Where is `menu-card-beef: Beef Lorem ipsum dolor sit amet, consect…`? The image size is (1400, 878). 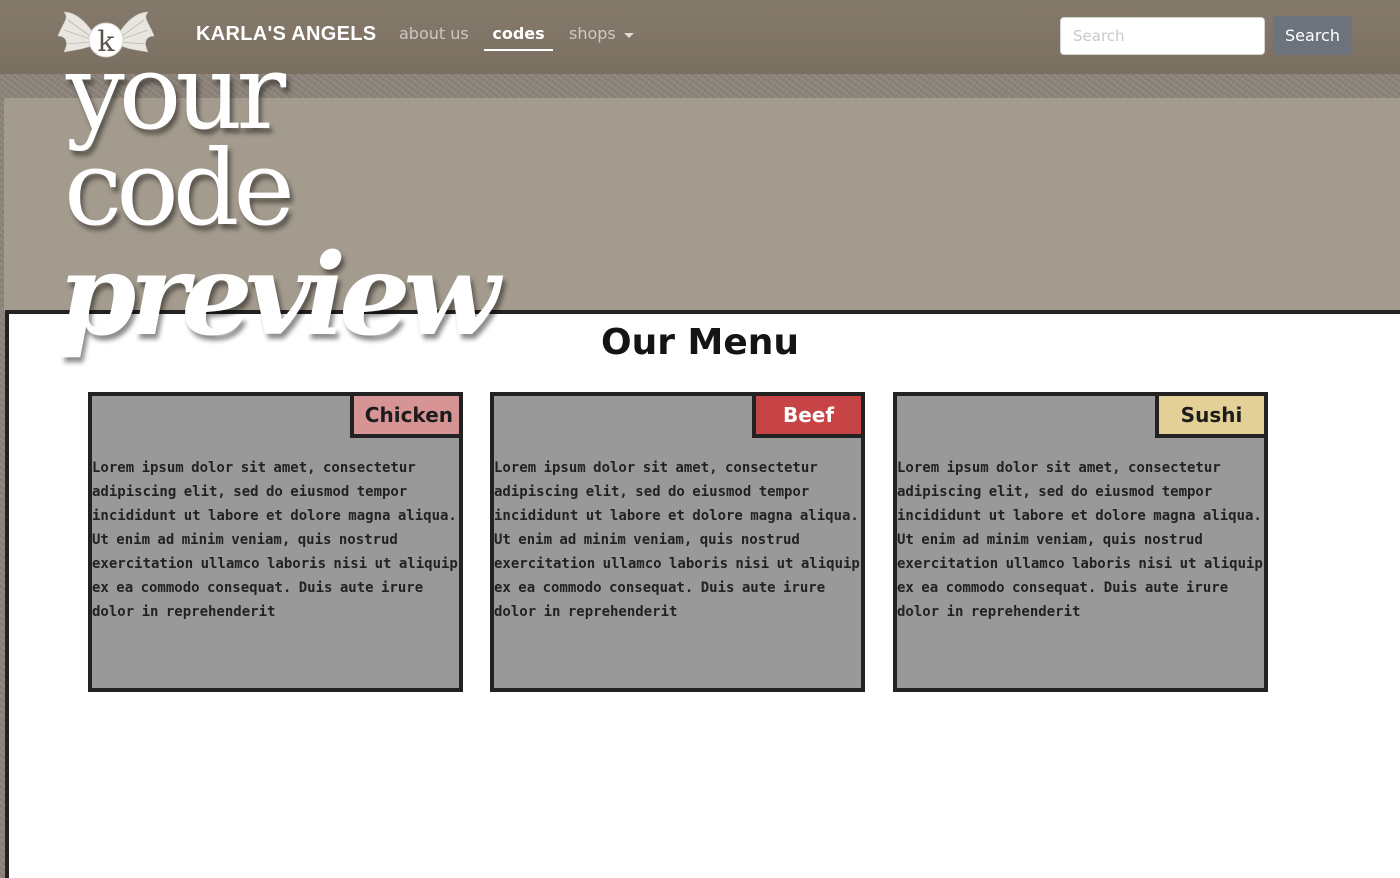 menu-card-beef: Beef Lorem ipsum dolor sit amet, consect… is located at coordinates (677, 542).